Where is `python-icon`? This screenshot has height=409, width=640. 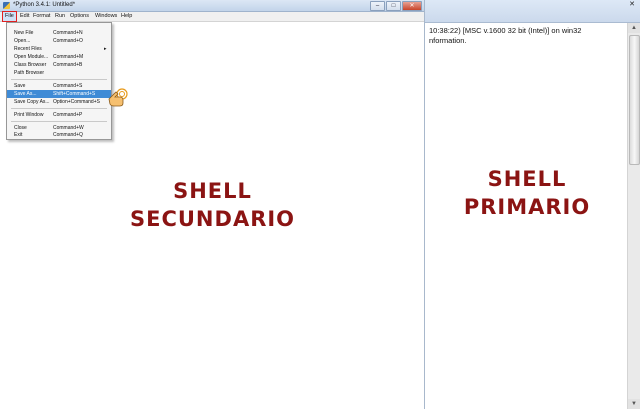
python-icon is located at coordinates (6, 5).